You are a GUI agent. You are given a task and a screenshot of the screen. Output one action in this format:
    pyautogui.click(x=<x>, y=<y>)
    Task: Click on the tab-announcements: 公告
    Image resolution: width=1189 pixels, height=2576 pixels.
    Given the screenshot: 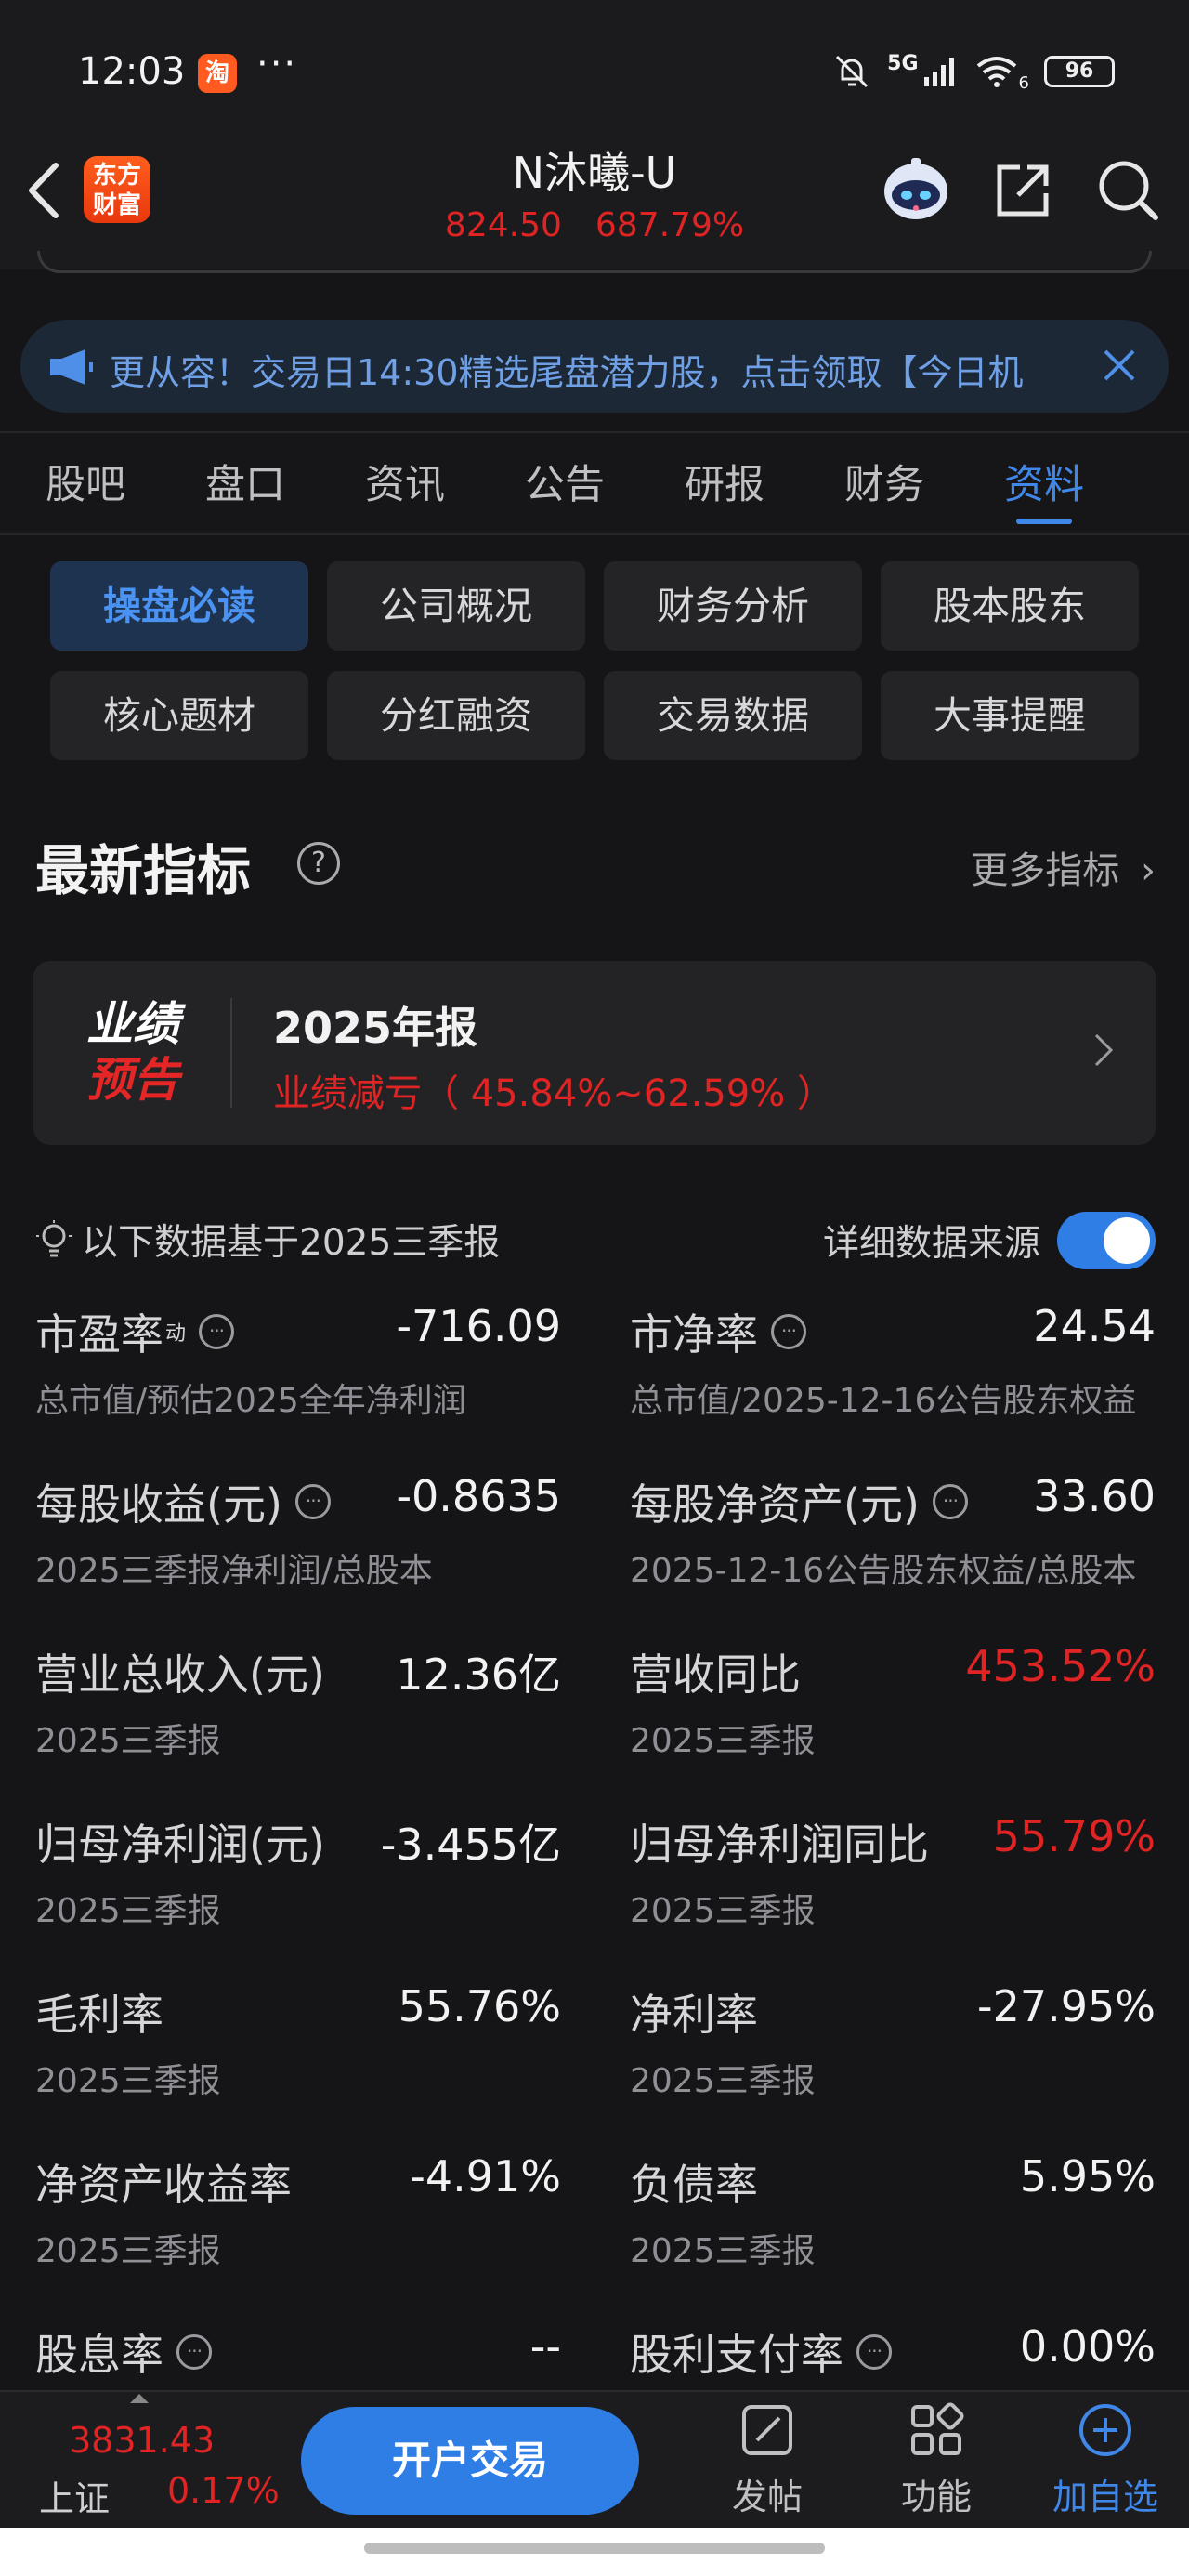 What is the action you would take?
    pyautogui.click(x=565, y=483)
    